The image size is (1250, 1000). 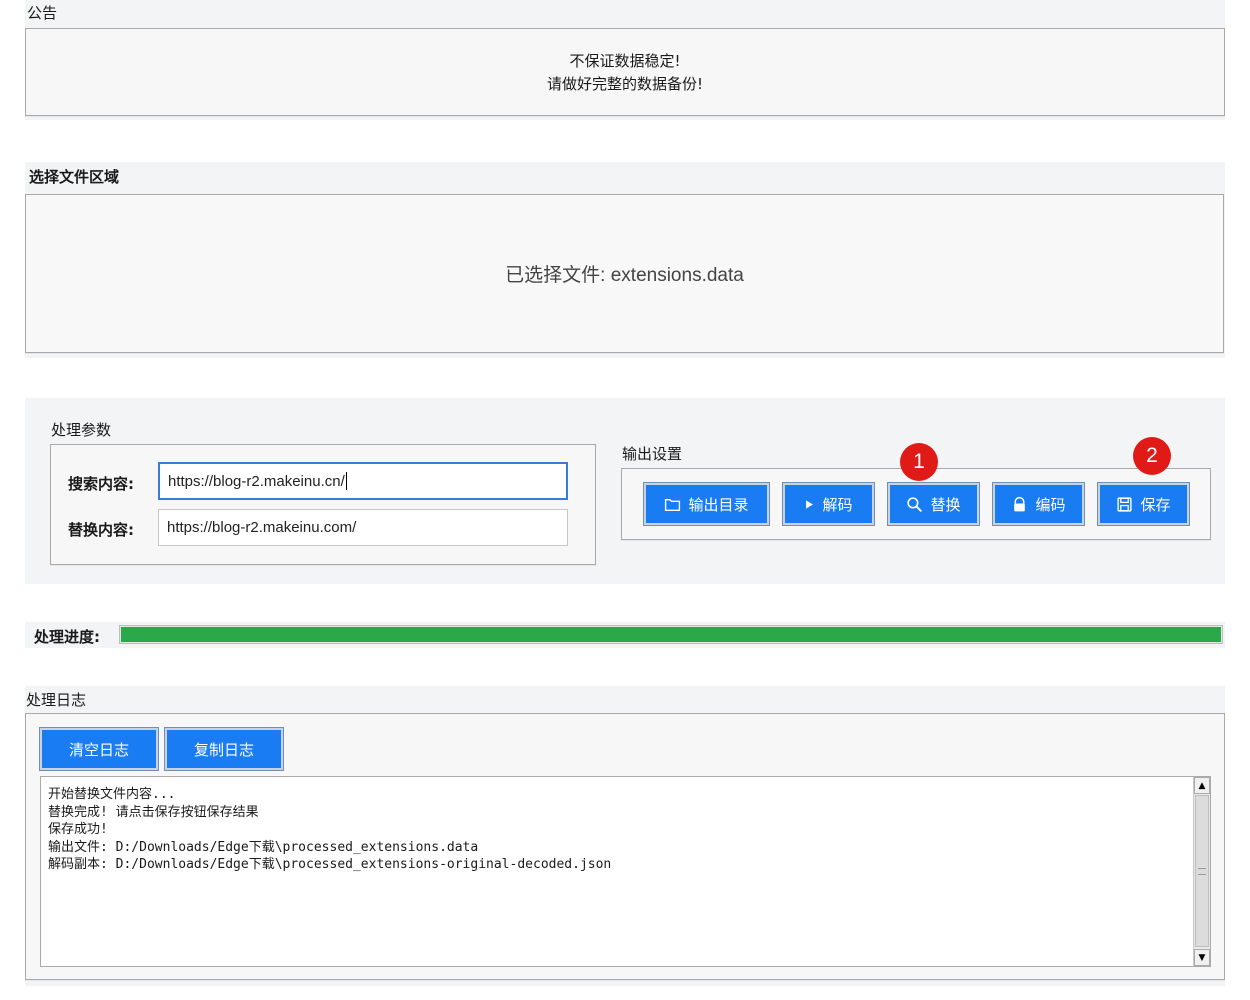 What do you see at coordinates (673, 504) in the screenshot?
I see `folder-icon` at bounding box center [673, 504].